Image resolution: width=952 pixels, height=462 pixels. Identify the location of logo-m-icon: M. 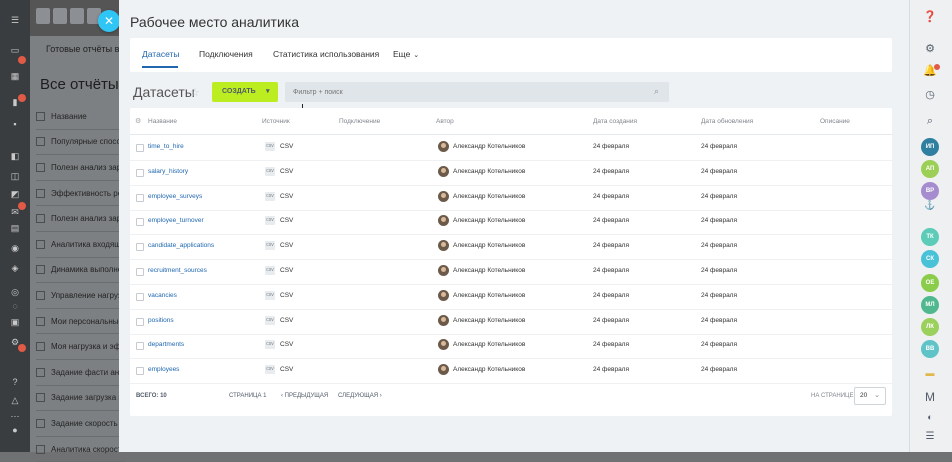
(930, 397).